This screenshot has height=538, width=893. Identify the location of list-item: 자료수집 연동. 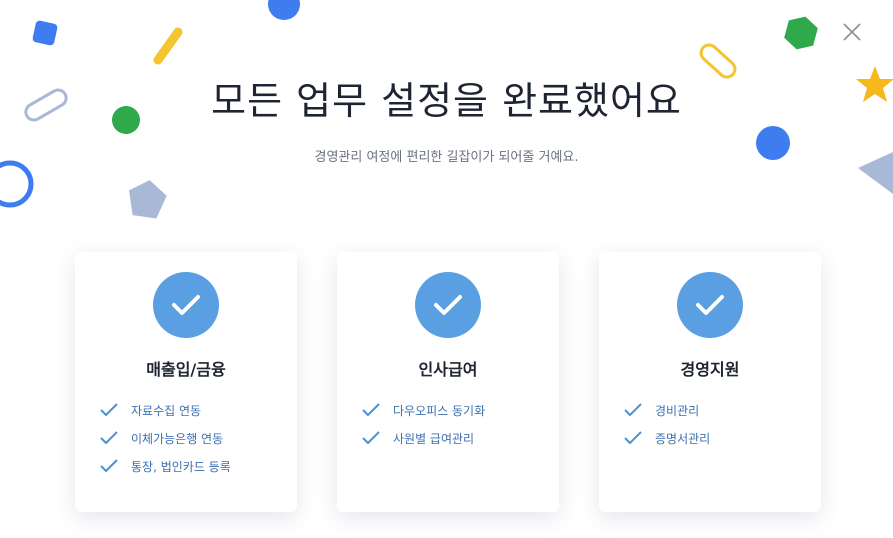
(165, 410).